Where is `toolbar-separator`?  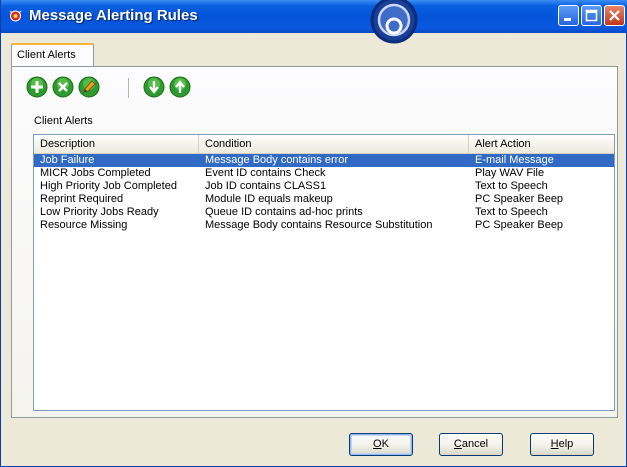
toolbar-separator is located at coordinates (129, 88).